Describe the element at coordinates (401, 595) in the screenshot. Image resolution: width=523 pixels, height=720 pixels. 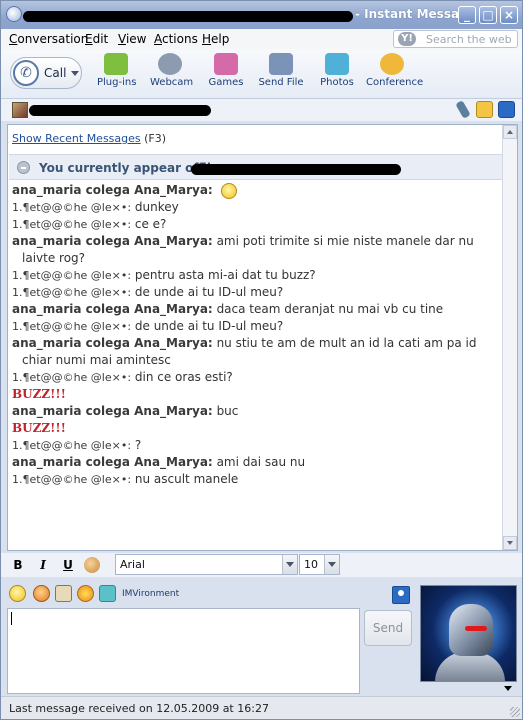
I see `contact-details-icon` at that location.